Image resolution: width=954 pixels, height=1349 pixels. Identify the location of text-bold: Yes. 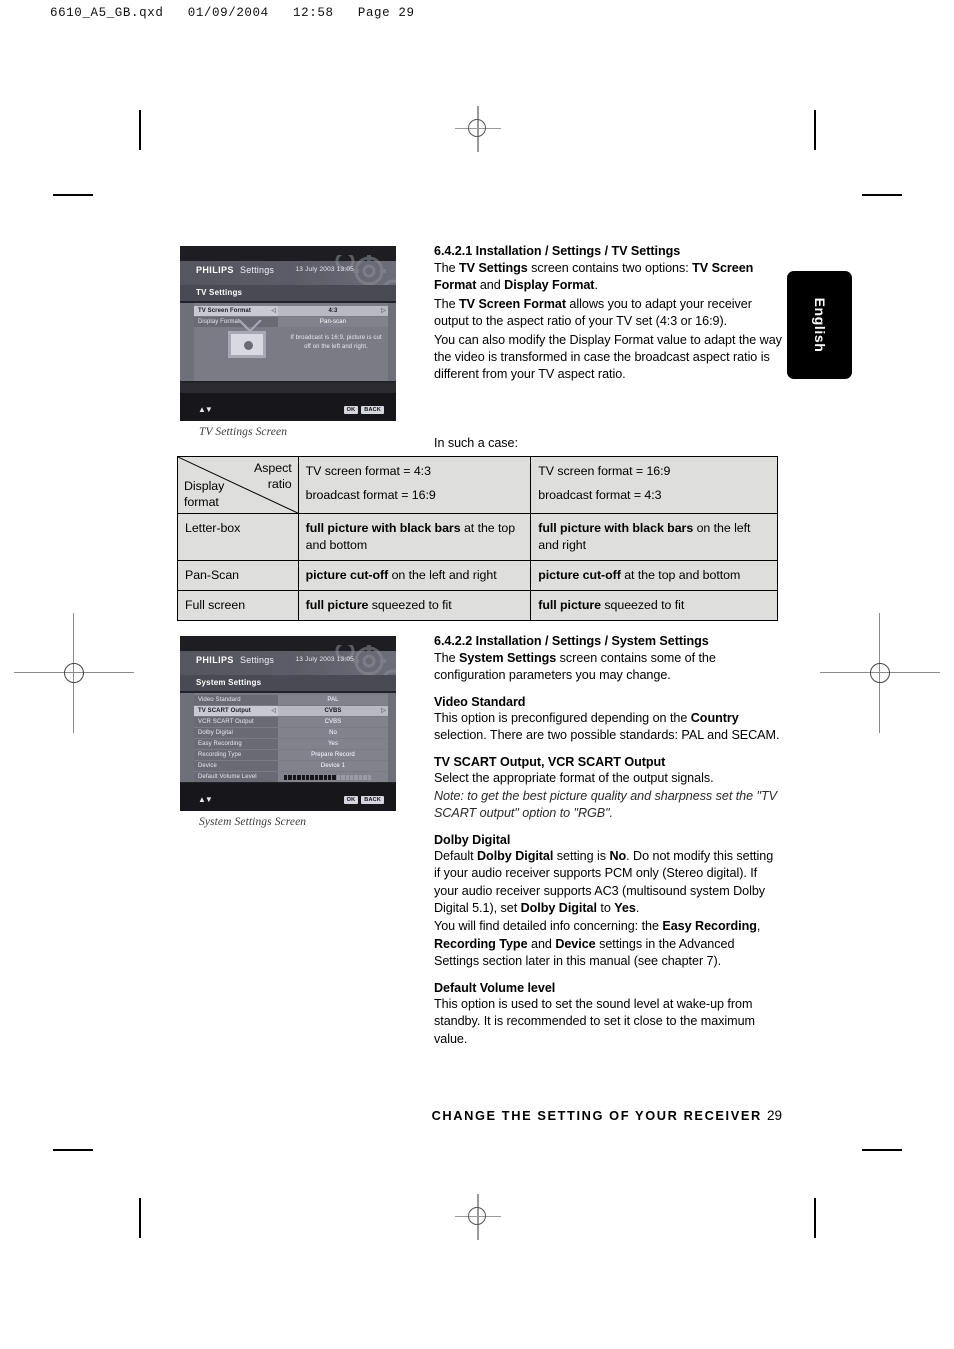
(625, 908).